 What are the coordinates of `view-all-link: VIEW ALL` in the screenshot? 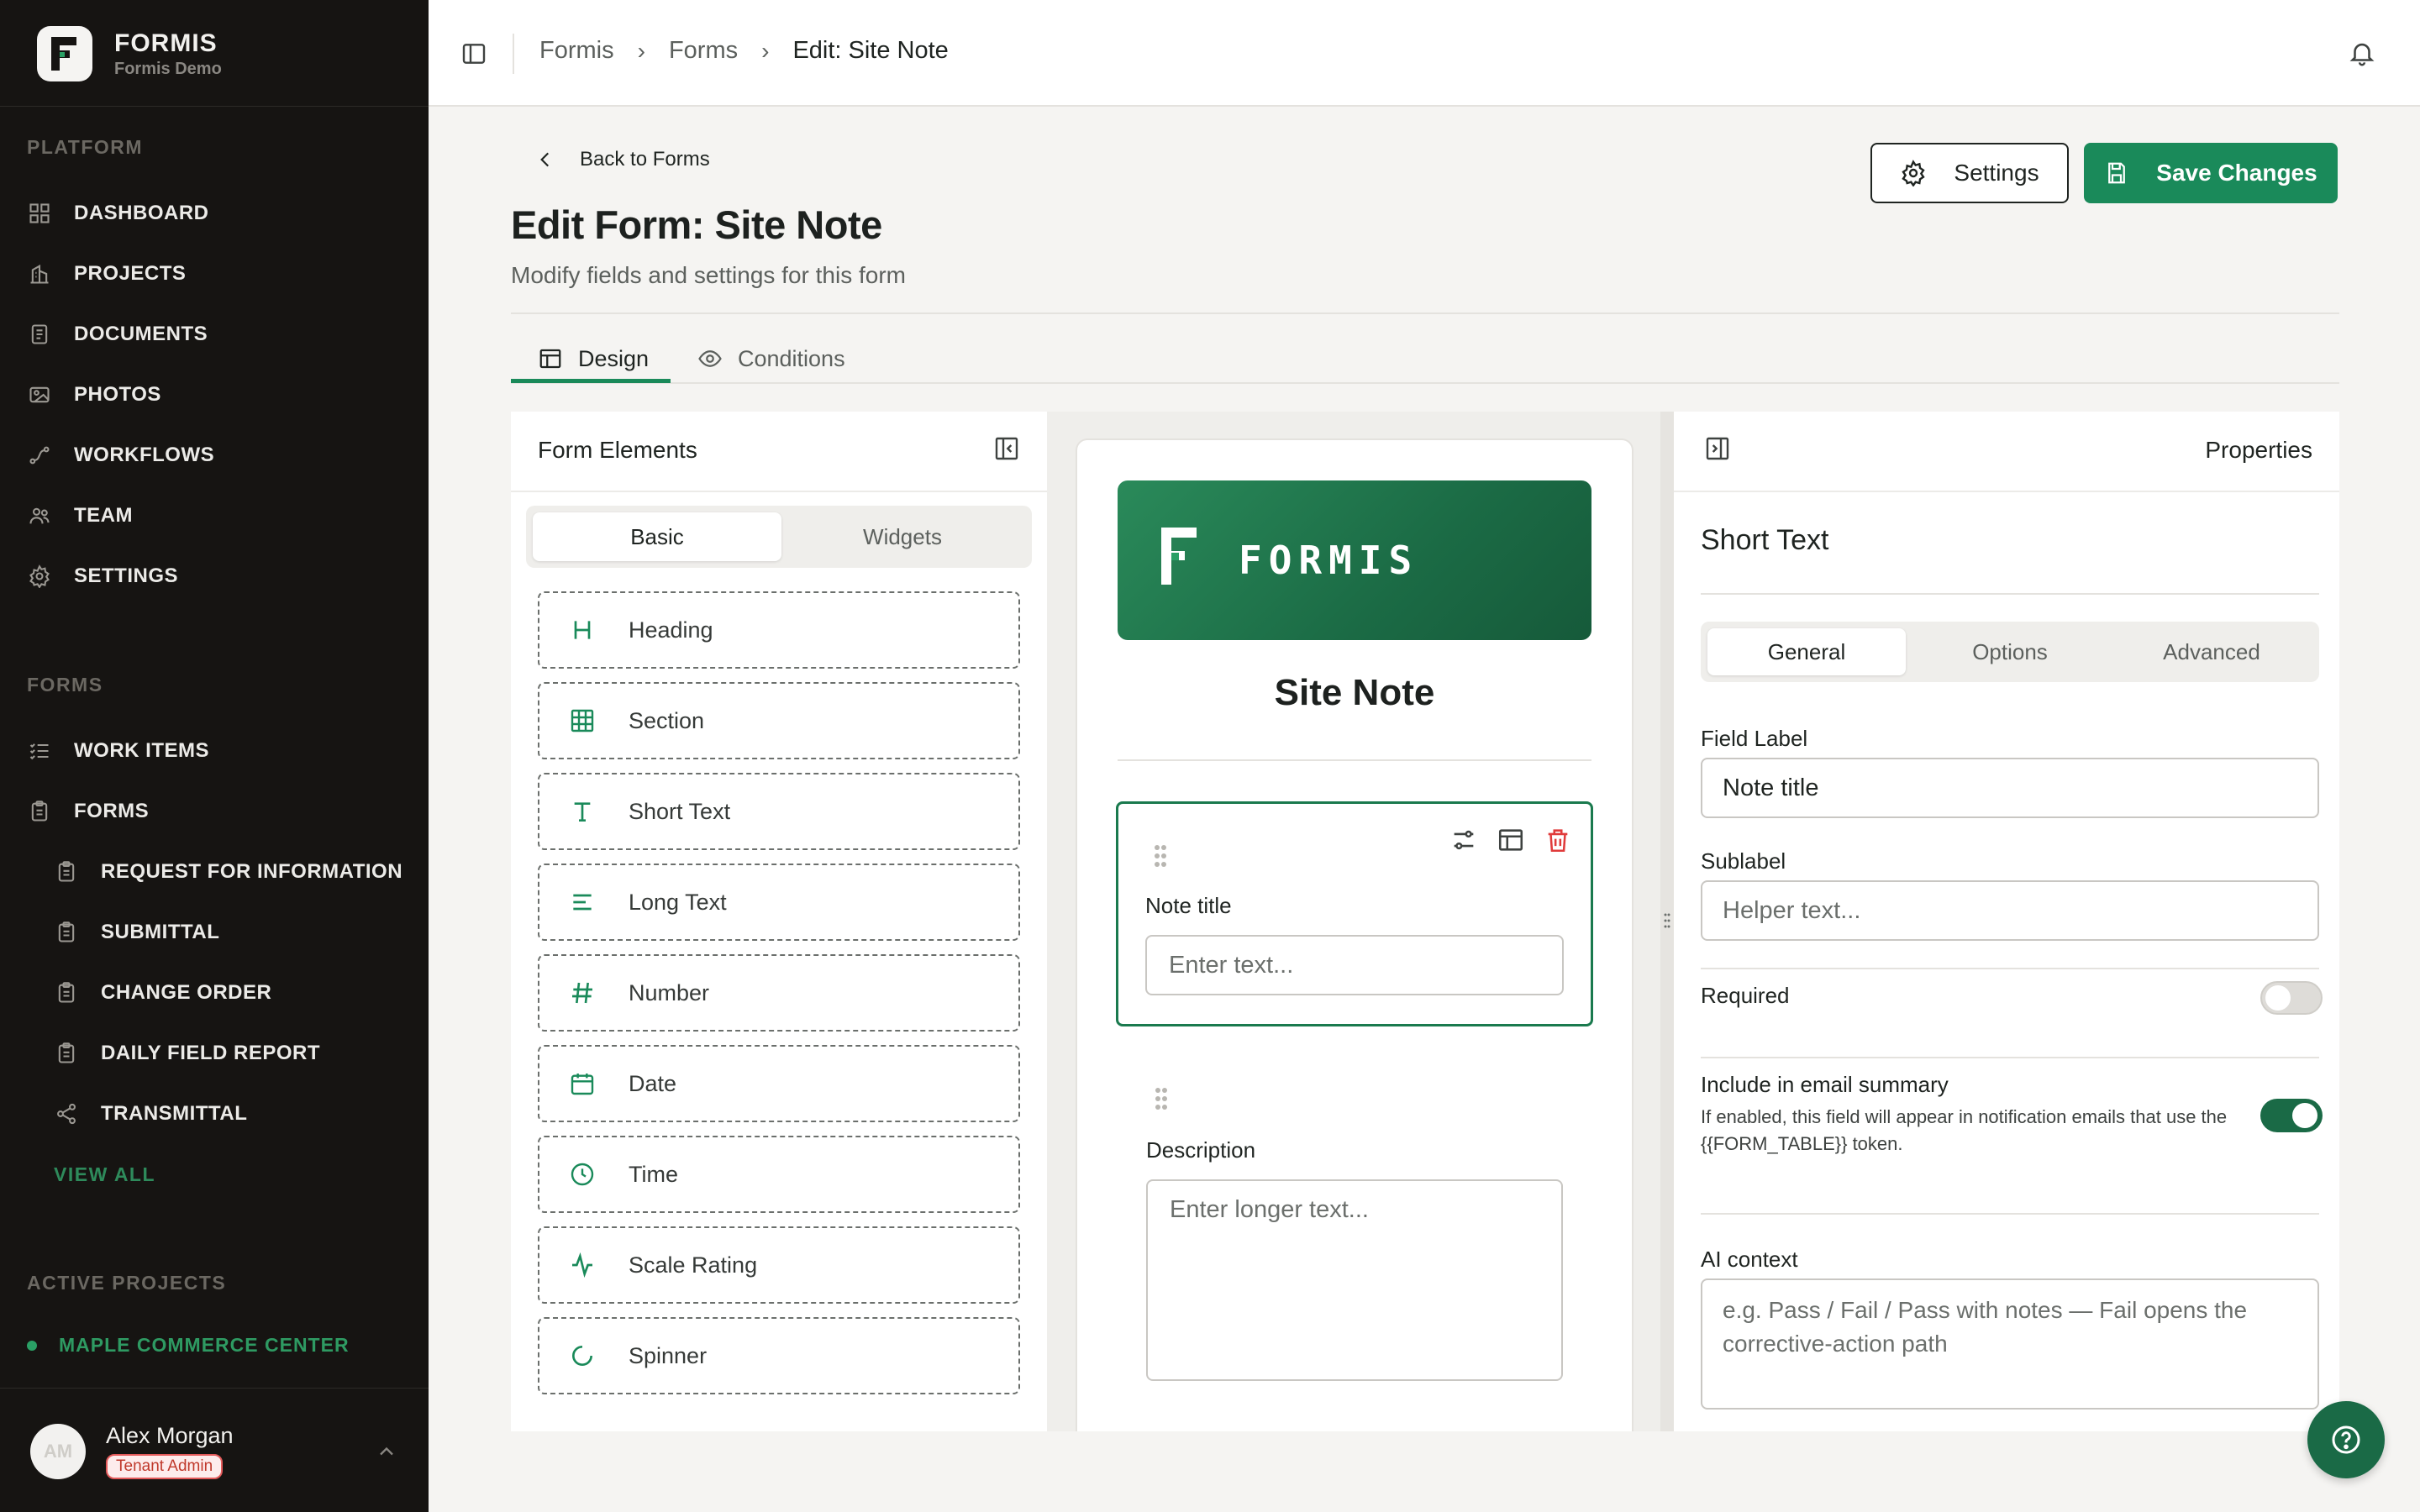 It's located at (105, 1174).